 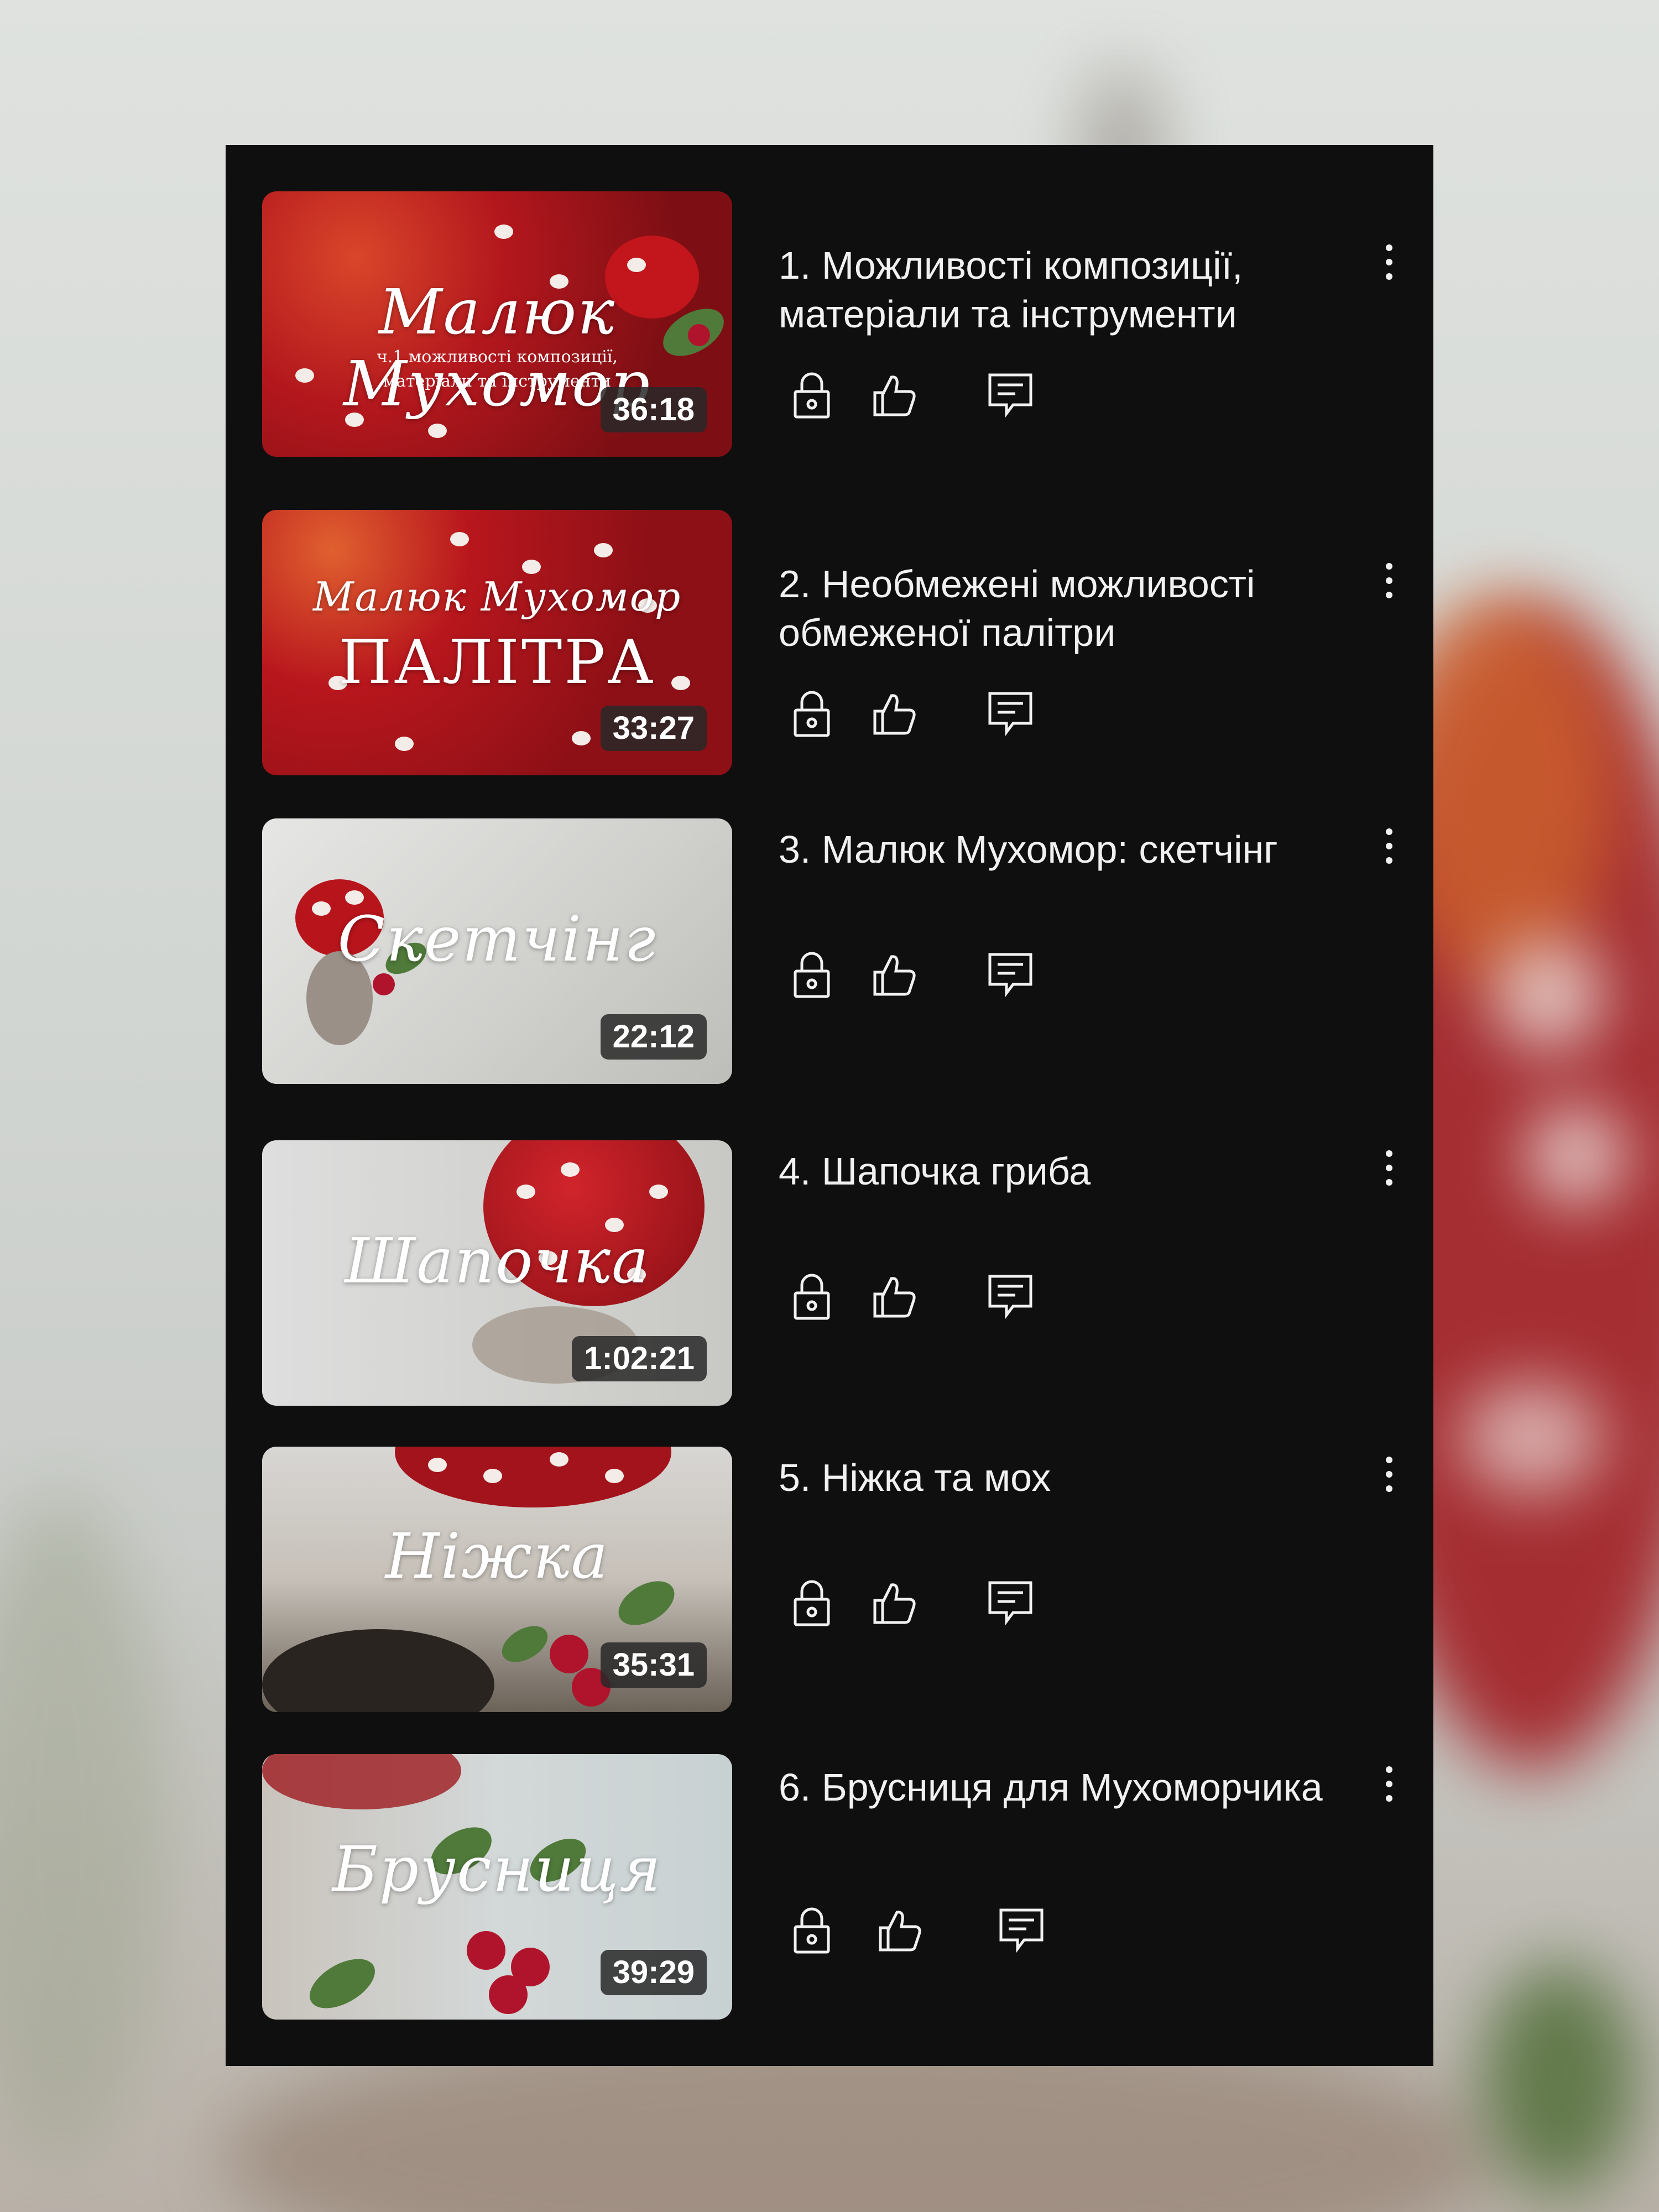 I want to click on duration-badge: 36:18, so click(x=654, y=410).